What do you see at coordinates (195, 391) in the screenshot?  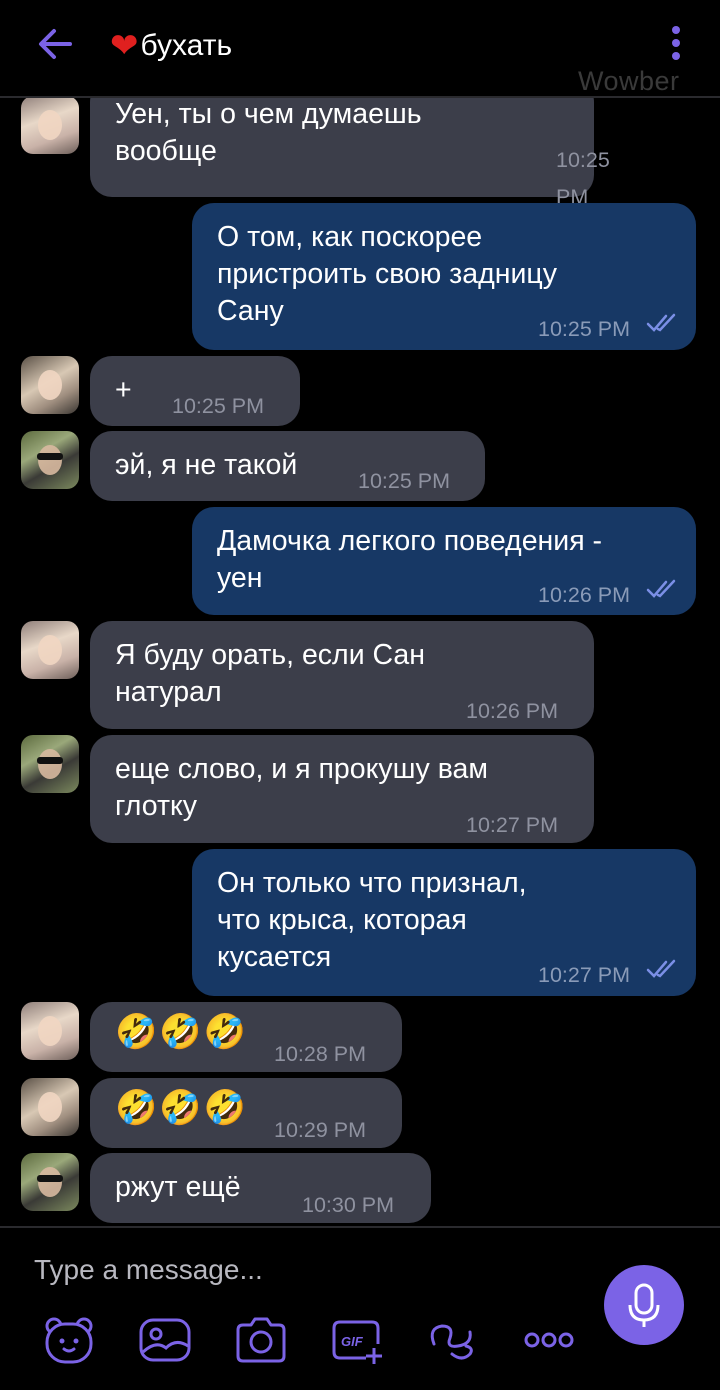 I see `incoming-message: +10:25 PM` at bounding box center [195, 391].